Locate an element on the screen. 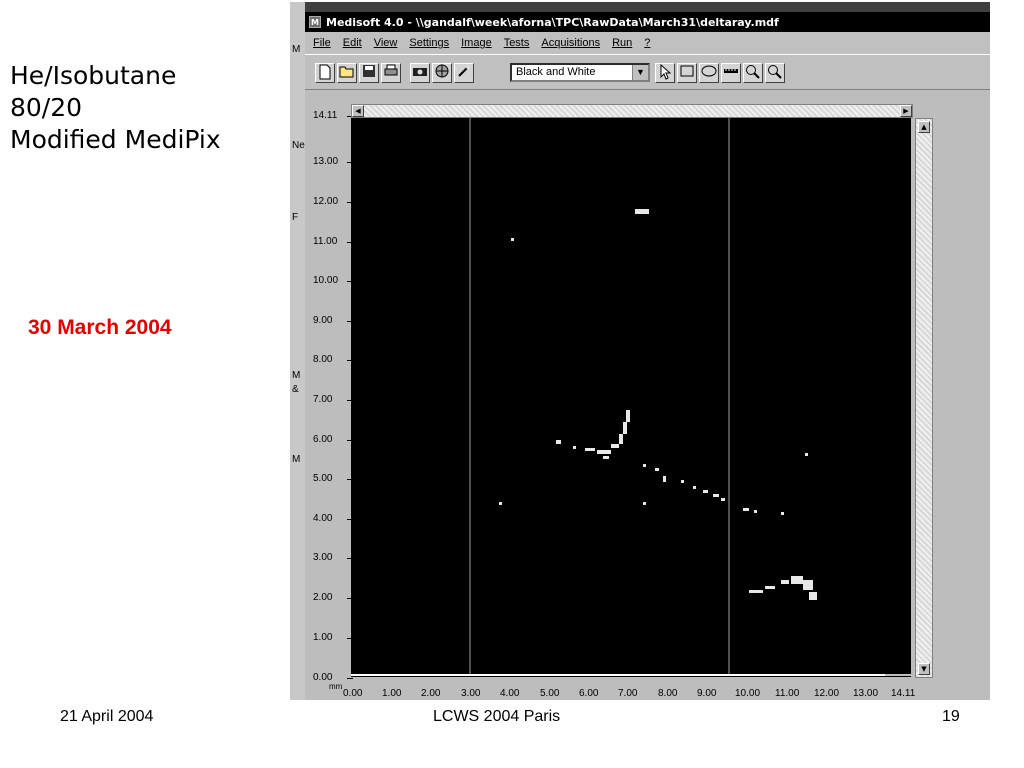 The height and width of the screenshot is (768, 1024). strip-letter: F is located at coordinates (295, 217).